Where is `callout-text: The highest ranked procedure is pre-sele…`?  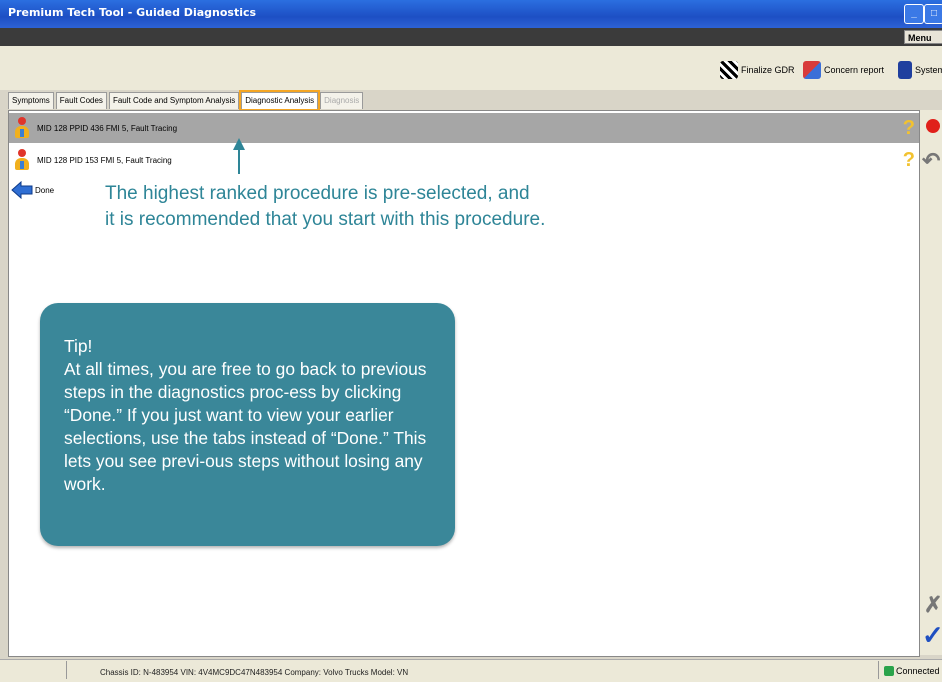
callout-text: The highest ranked procedure is pre-sele… is located at coordinates (345, 207).